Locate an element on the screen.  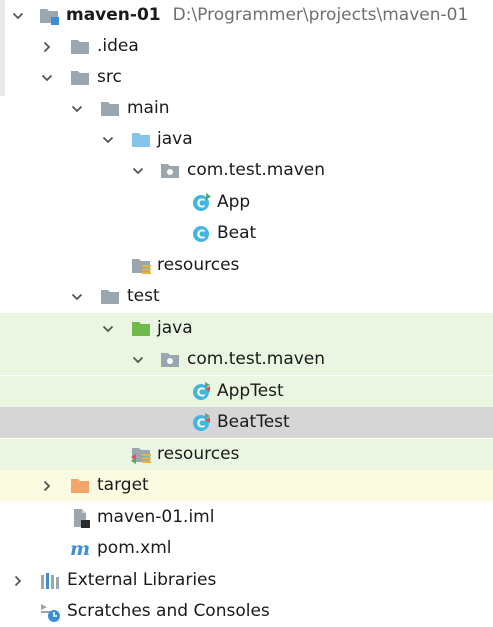
tree-label-main-resources: resources is located at coordinates (198, 265).